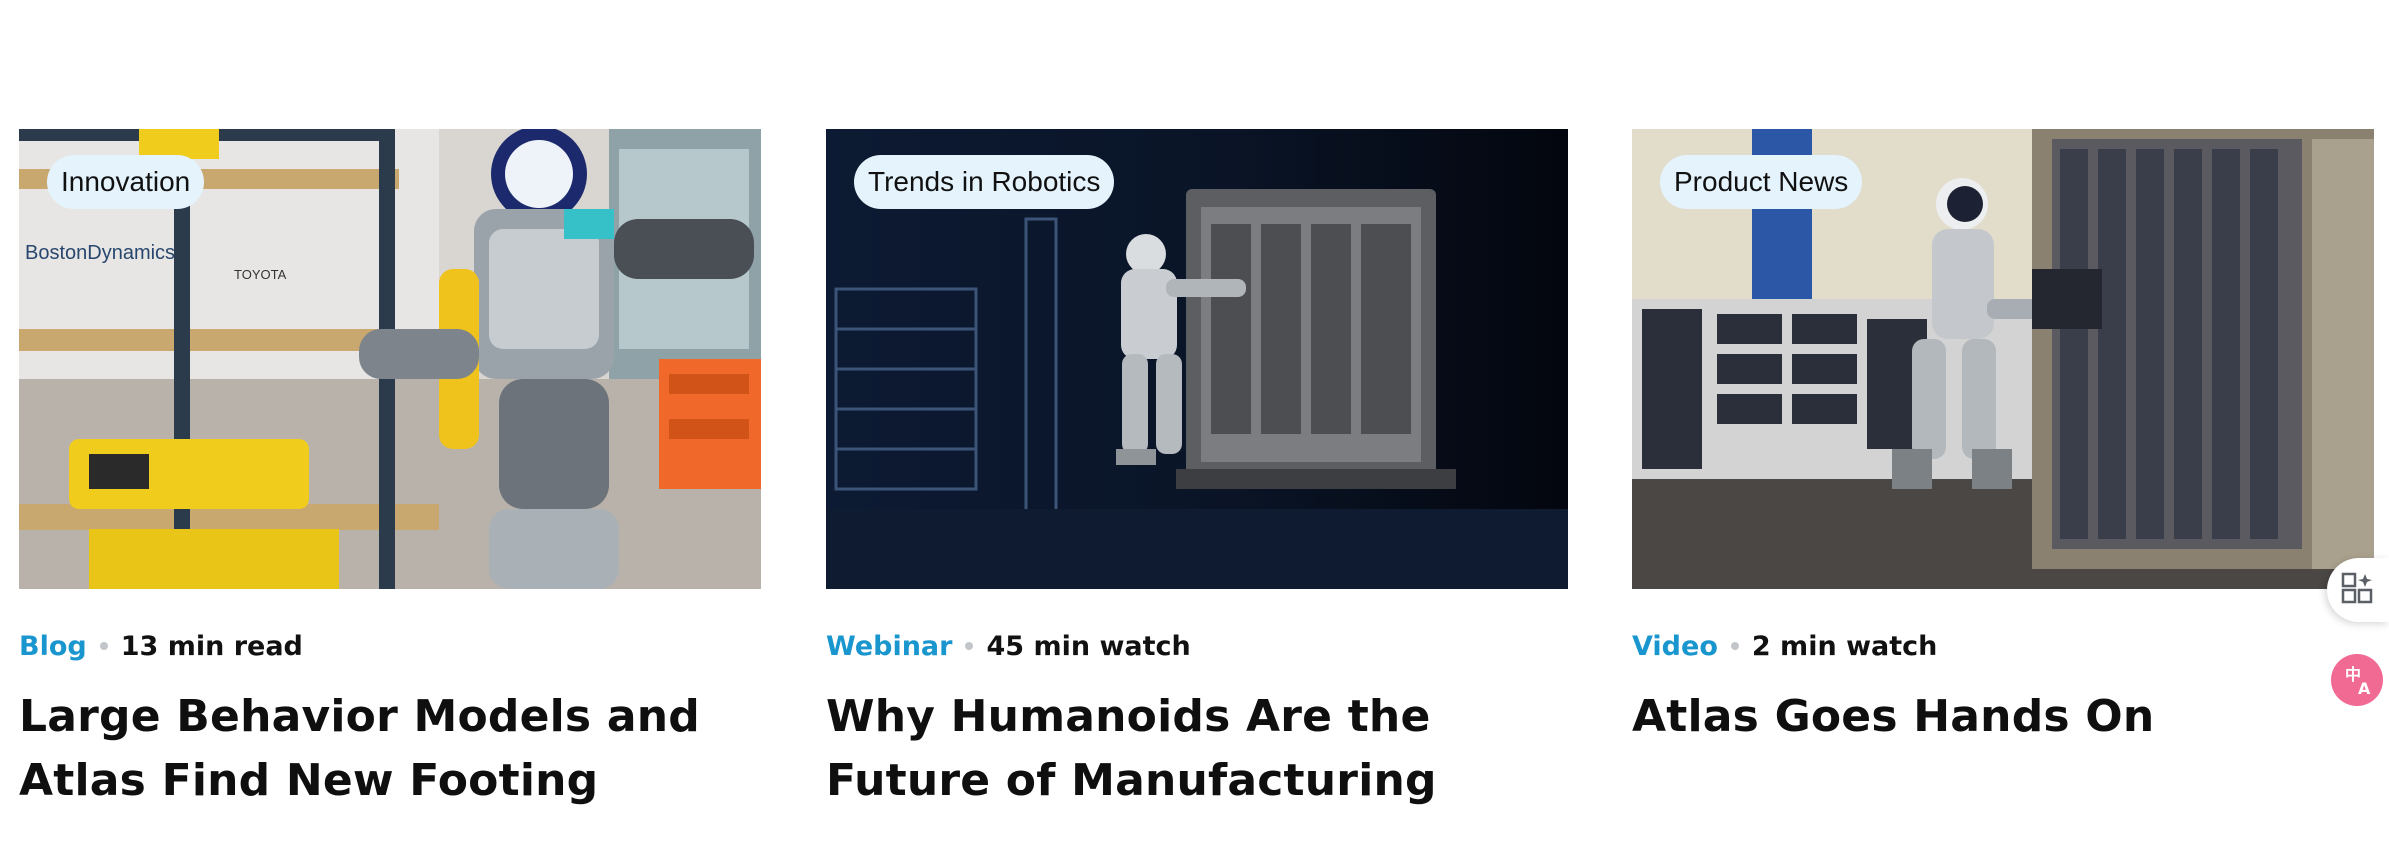  I want to click on duration-label: 13 min read, so click(211, 646).